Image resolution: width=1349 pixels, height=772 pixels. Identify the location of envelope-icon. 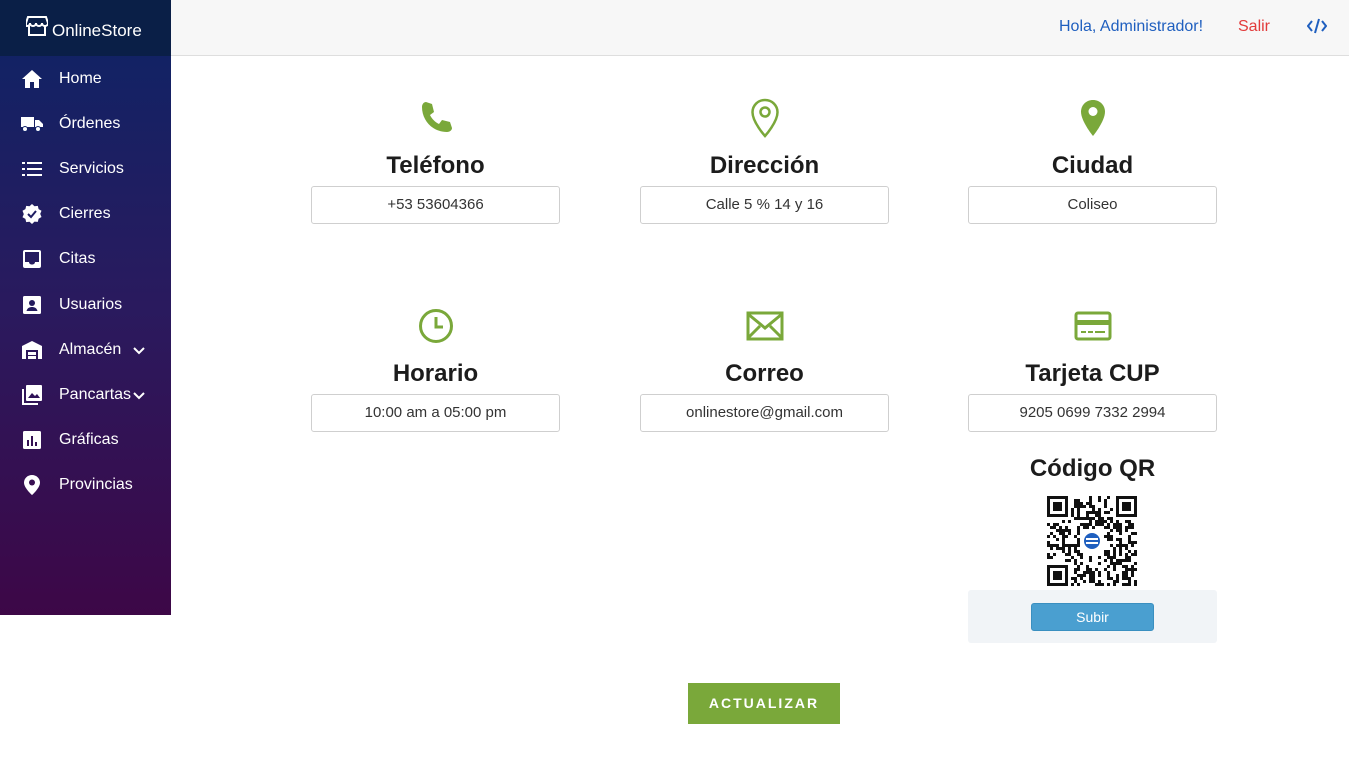
(764, 326).